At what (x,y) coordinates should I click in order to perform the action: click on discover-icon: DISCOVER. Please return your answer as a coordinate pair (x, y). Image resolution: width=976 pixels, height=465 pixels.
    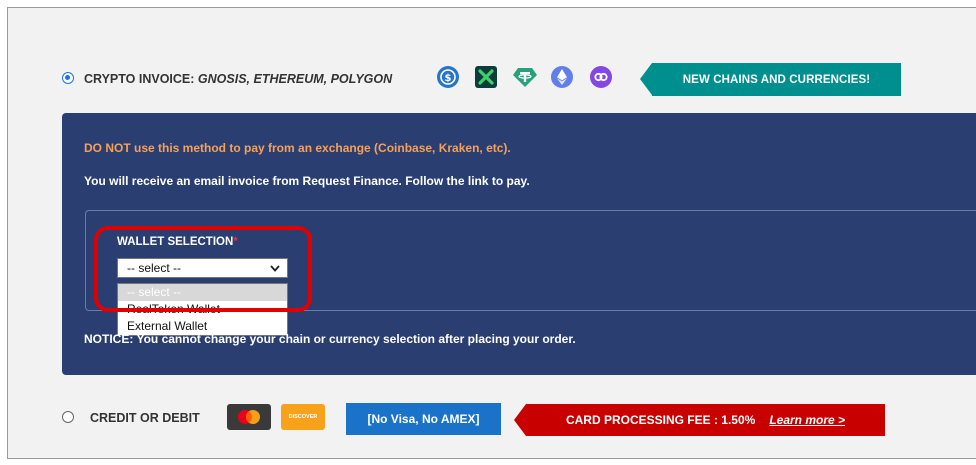
    Looking at the image, I should click on (303, 417).